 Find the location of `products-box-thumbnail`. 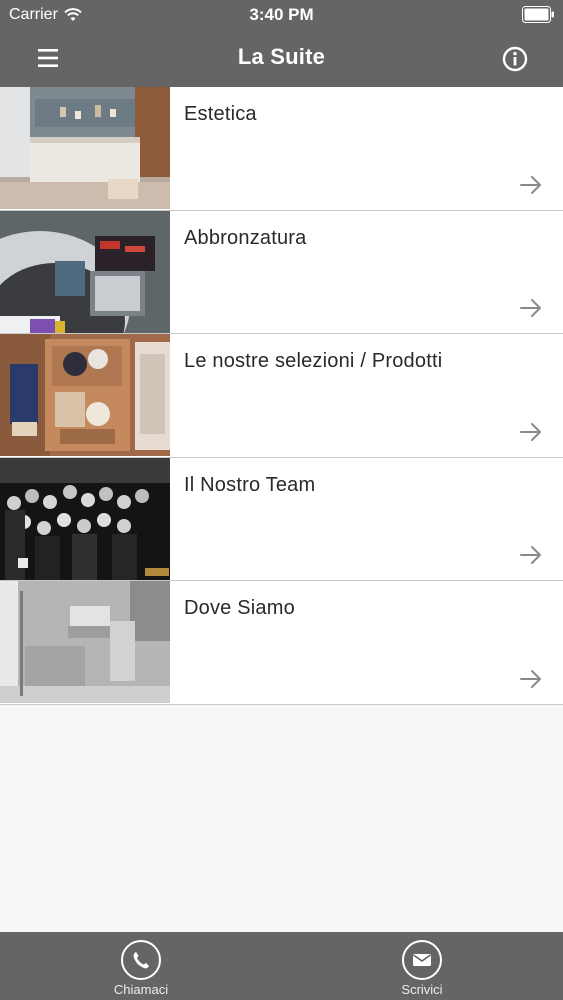

products-box-thumbnail is located at coordinates (85, 395).